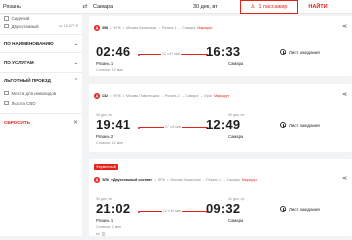 The image size is (352, 240). I want to click on from-value: Рязань, so click(12, 6).